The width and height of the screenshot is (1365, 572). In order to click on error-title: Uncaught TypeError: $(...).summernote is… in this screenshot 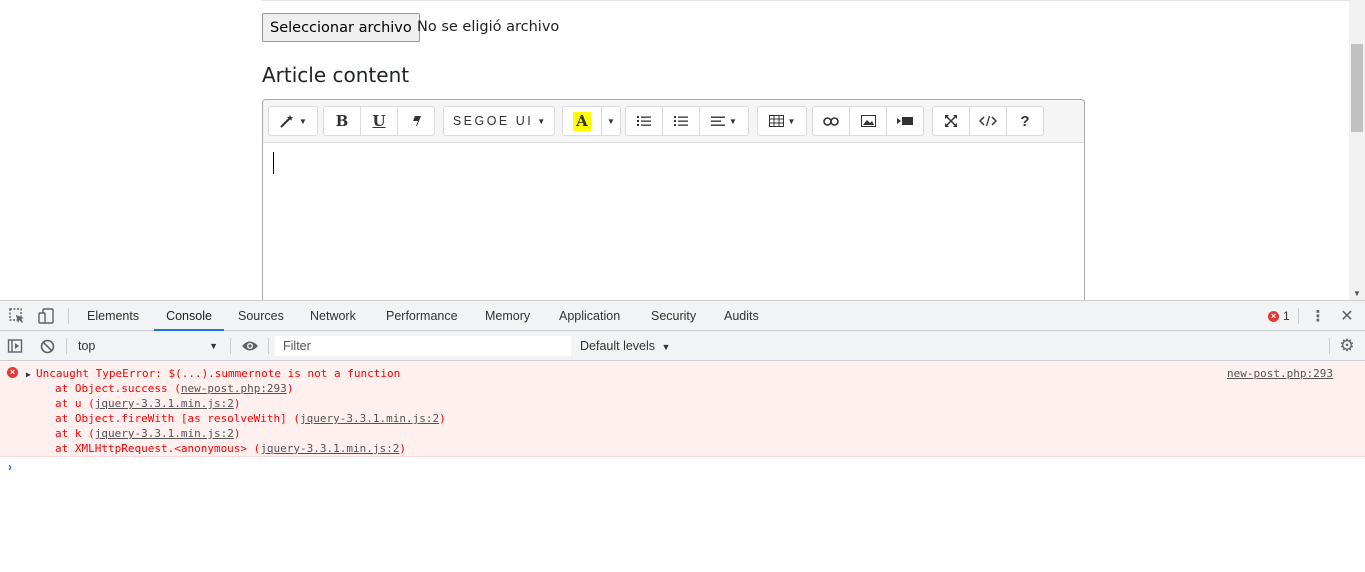, I will do `click(218, 373)`.